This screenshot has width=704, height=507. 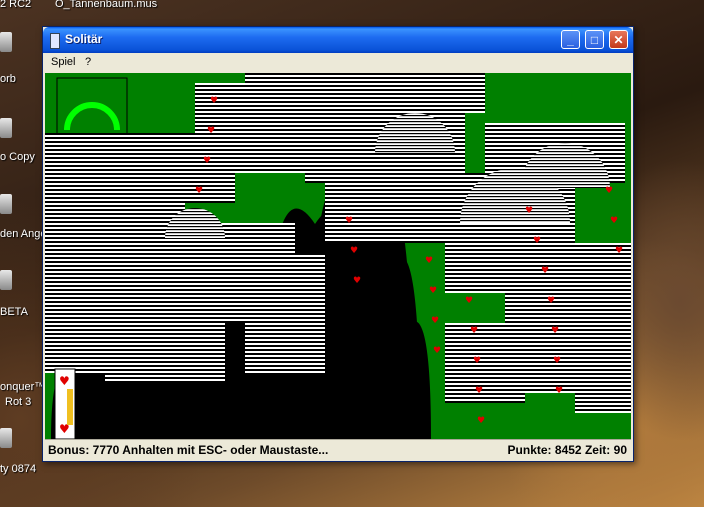 I want to click on desktop-label-top-left: 2 RC2, so click(x=15, y=5).